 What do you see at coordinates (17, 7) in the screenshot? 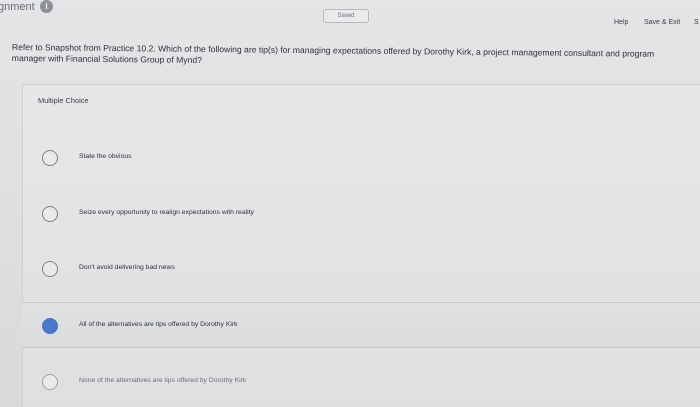
I see `assignment-title: gnment` at bounding box center [17, 7].